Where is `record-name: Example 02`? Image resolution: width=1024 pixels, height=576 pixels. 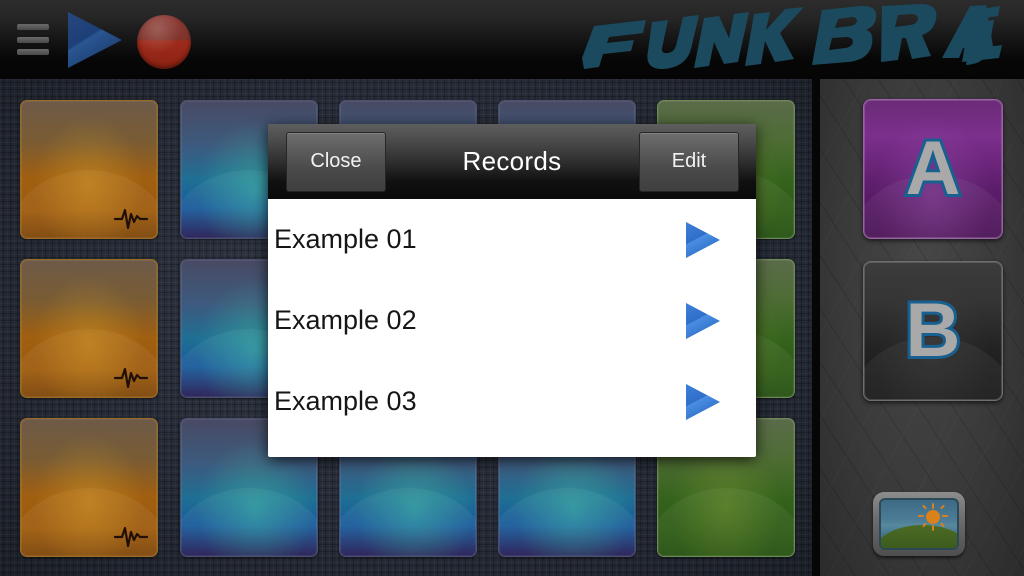
record-name: Example 02 is located at coordinates (345, 320).